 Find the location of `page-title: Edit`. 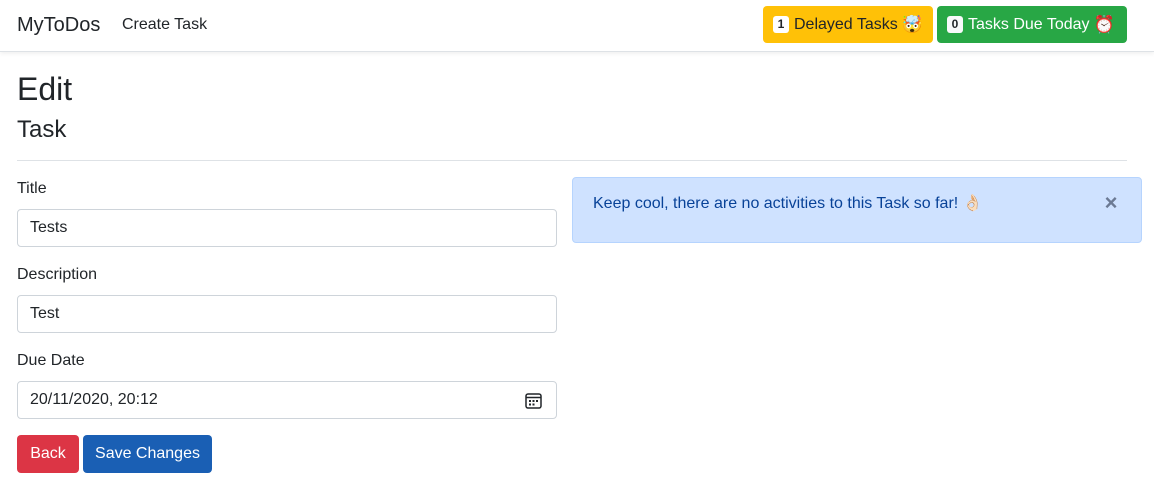

page-title: Edit is located at coordinates (45, 89).